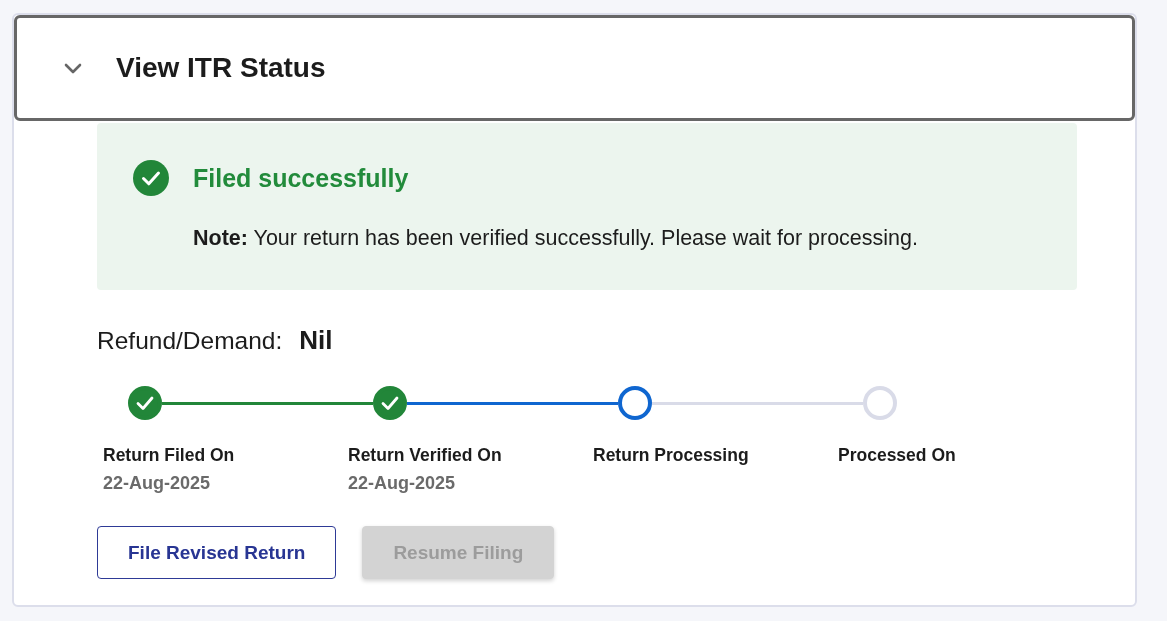  What do you see at coordinates (316, 340) in the screenshot?
I see `refund-value: Nil` at bounding box center [316, 340].